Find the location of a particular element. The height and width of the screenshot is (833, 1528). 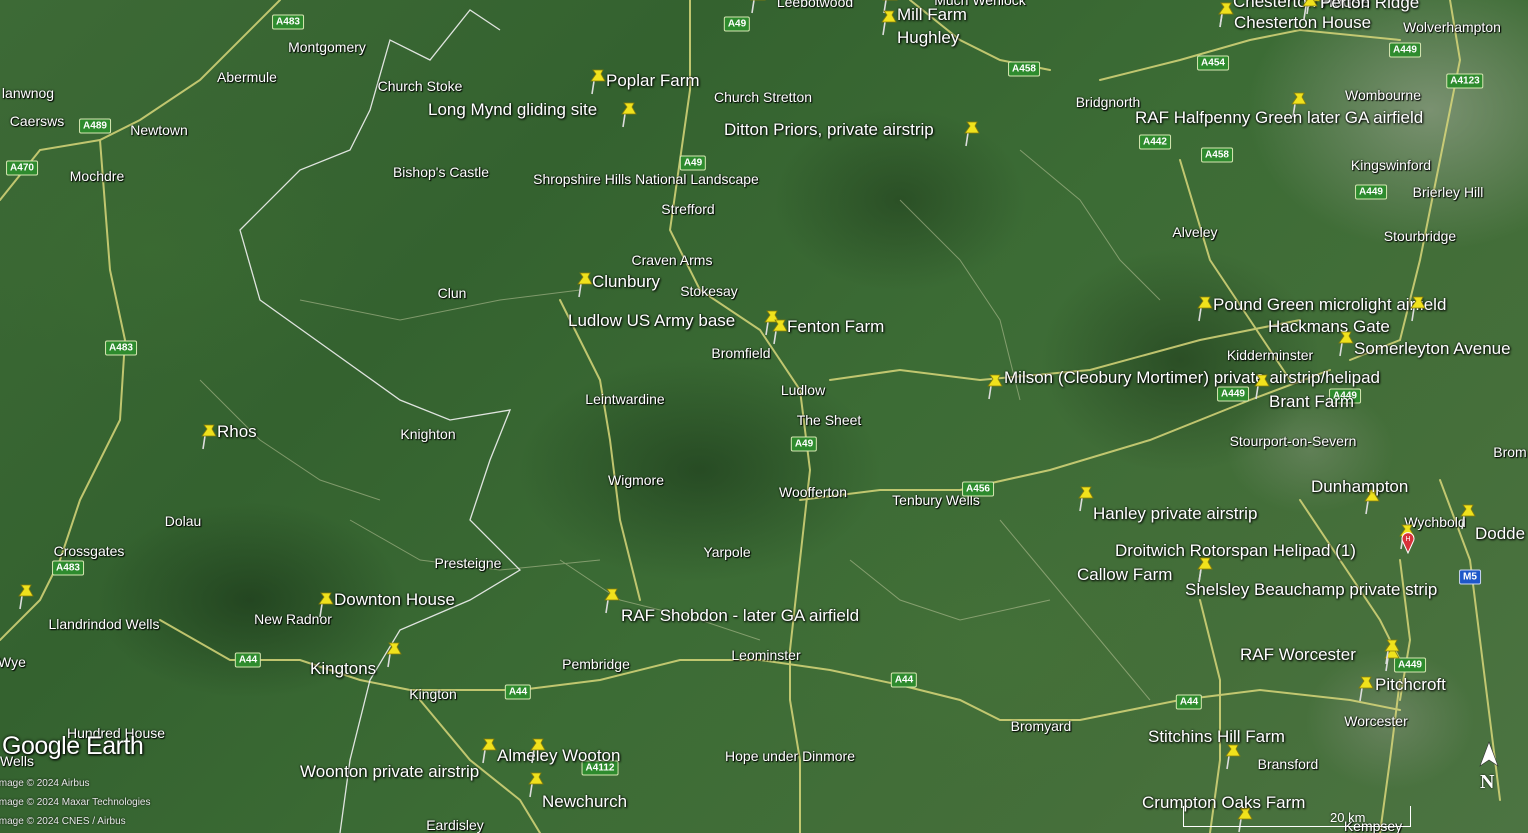

place-label: Crossgates is located at coordinates (89, 551).